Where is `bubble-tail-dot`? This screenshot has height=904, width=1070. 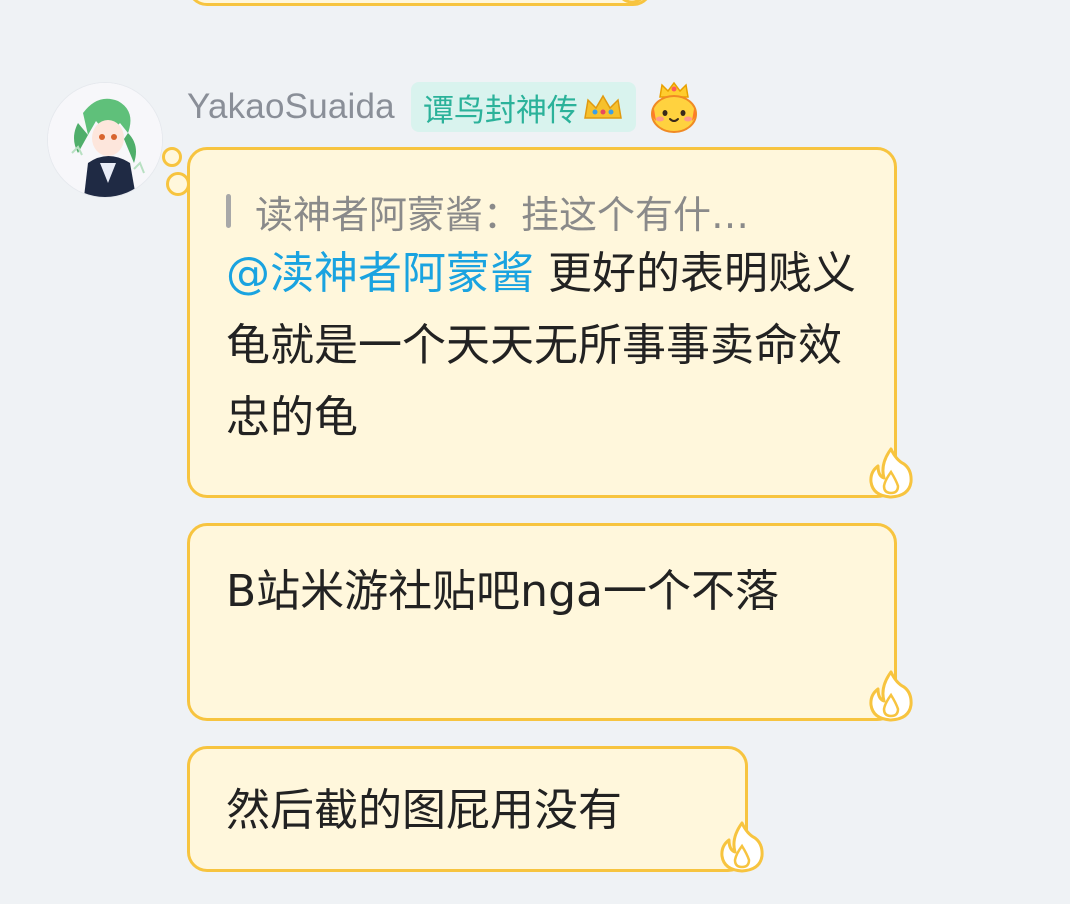 bubble-tail-dot is located at coordinates (172, 157).